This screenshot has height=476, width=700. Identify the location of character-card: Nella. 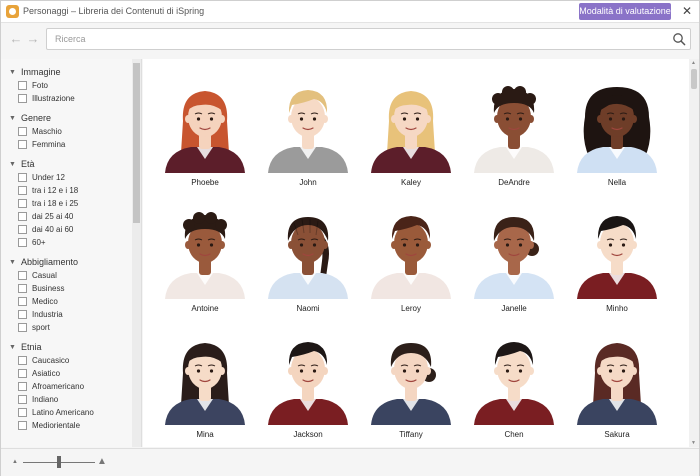
(617, 137).